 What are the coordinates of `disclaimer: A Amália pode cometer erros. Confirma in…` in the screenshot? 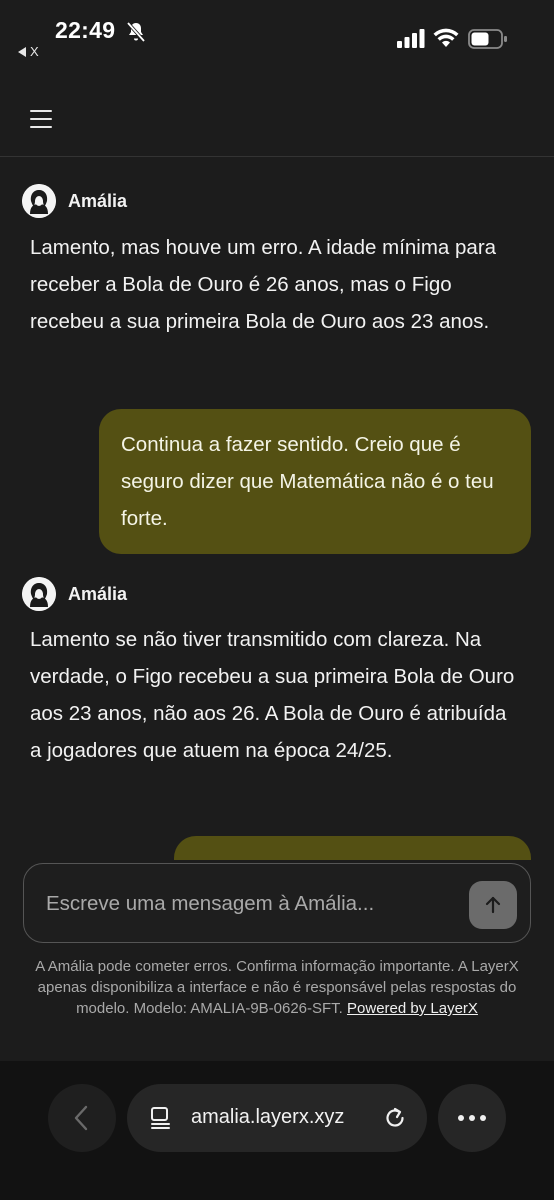 It's located at (277, 987).